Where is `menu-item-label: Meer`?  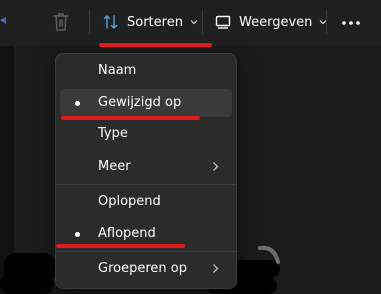
menu-item-label: Meer is located at coordinates (114, 166).